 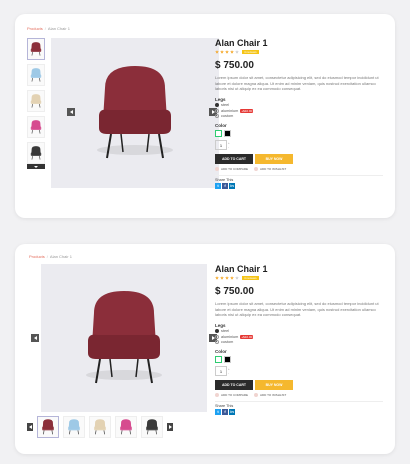 I want to click on heart-icon, so click(x=256, y=169).